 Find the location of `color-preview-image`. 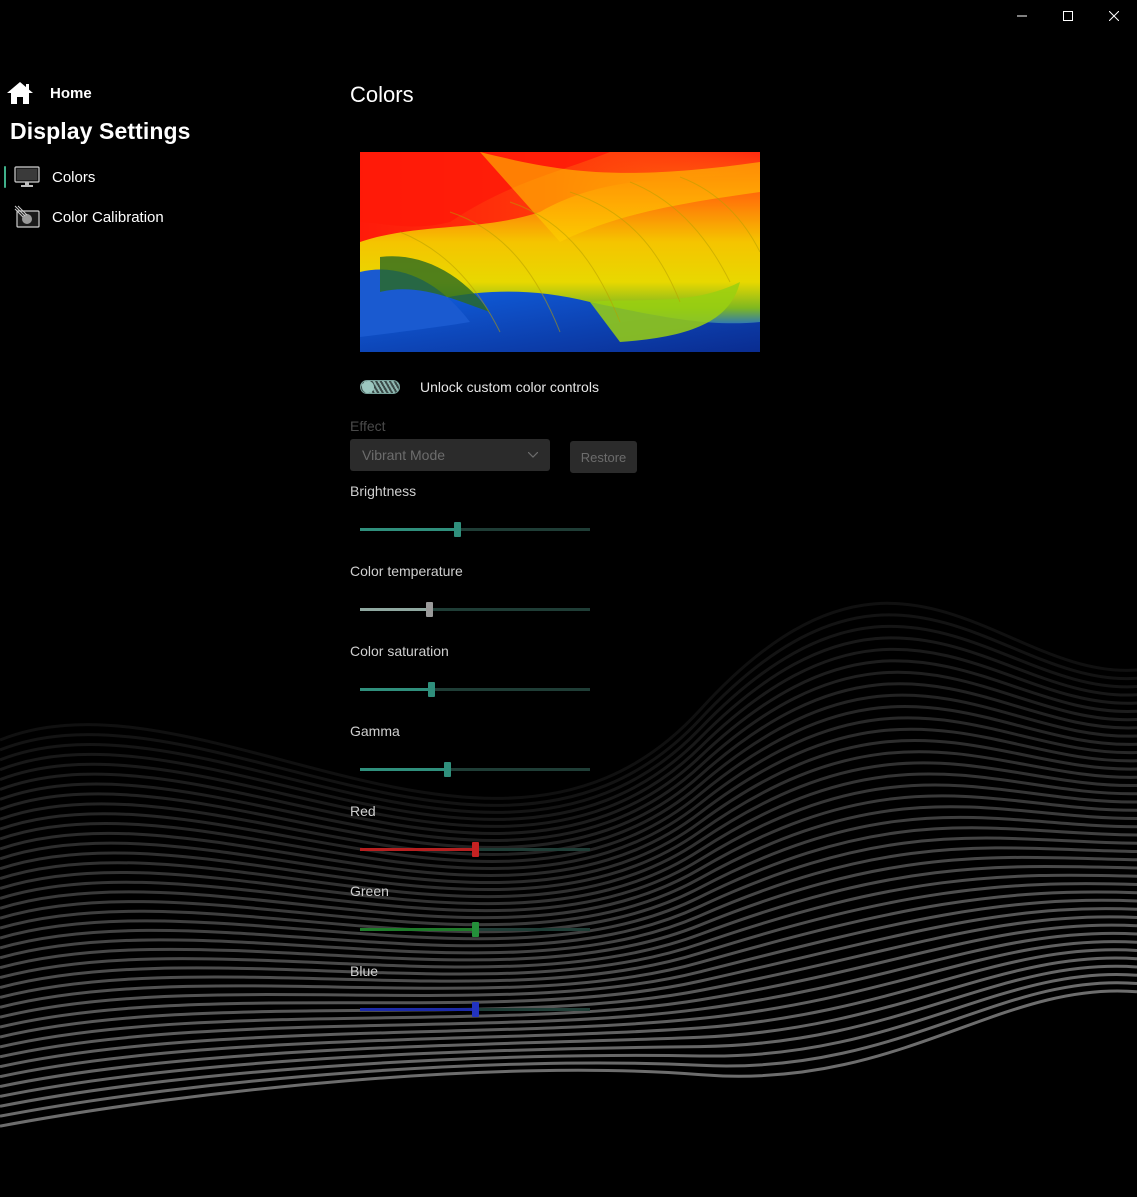

color-preview-image is located at coordinates (560, 252).